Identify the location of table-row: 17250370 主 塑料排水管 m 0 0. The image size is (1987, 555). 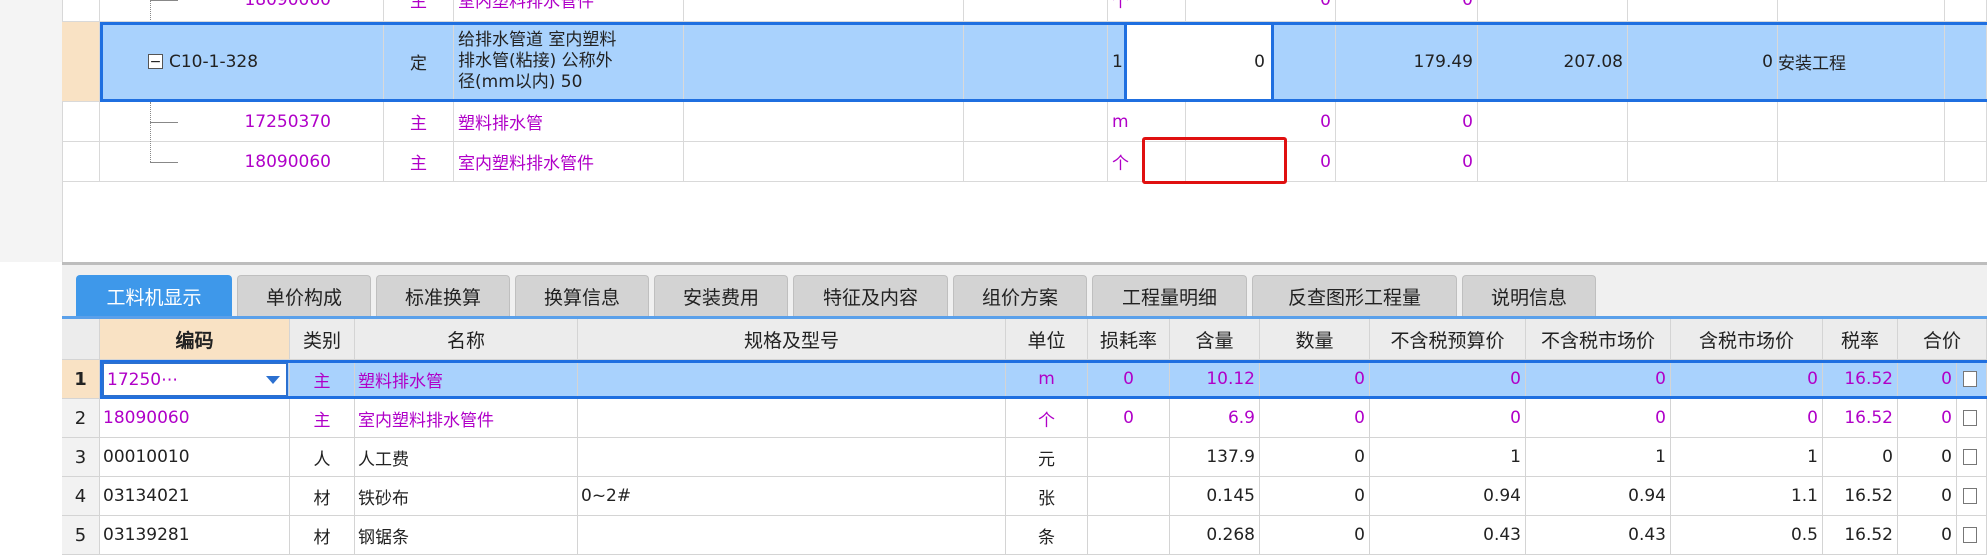
(1024, 122).